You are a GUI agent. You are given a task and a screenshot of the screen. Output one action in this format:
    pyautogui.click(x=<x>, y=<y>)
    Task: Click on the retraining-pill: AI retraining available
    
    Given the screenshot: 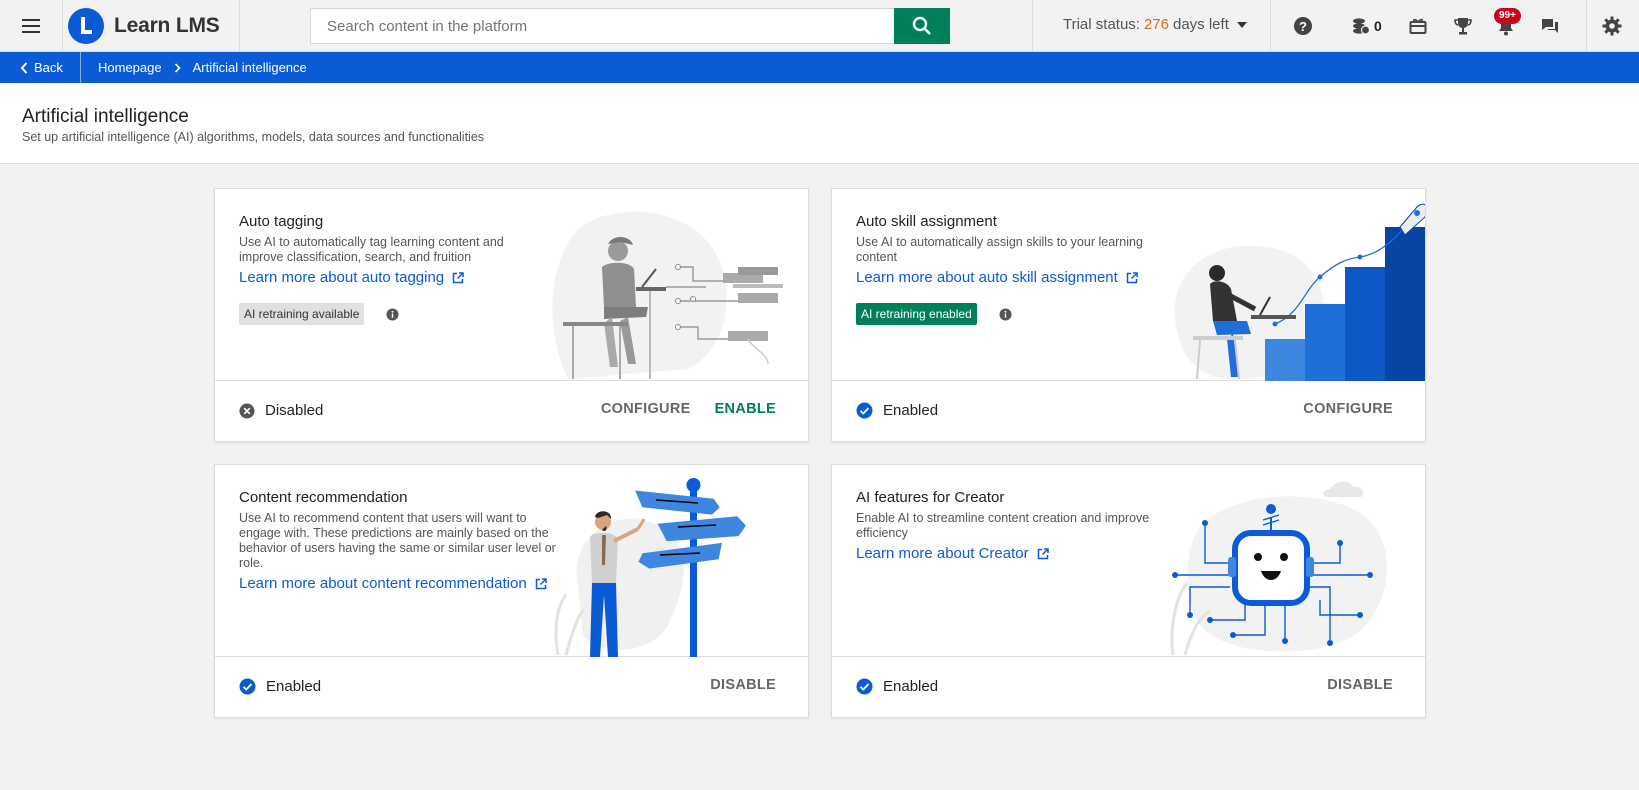 What is the action you would take?
    pyautogui.click(x=302, y=314)
    